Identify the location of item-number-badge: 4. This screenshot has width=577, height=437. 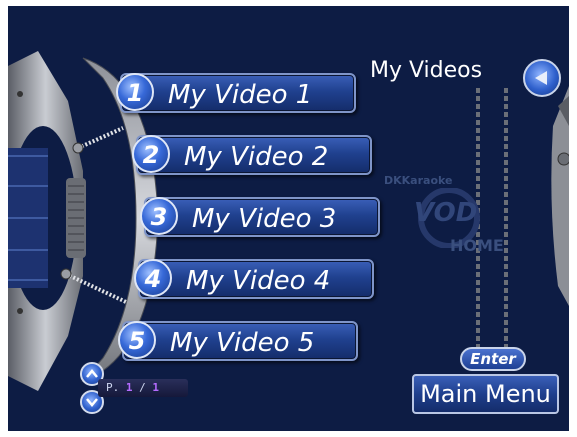
(153, 278).